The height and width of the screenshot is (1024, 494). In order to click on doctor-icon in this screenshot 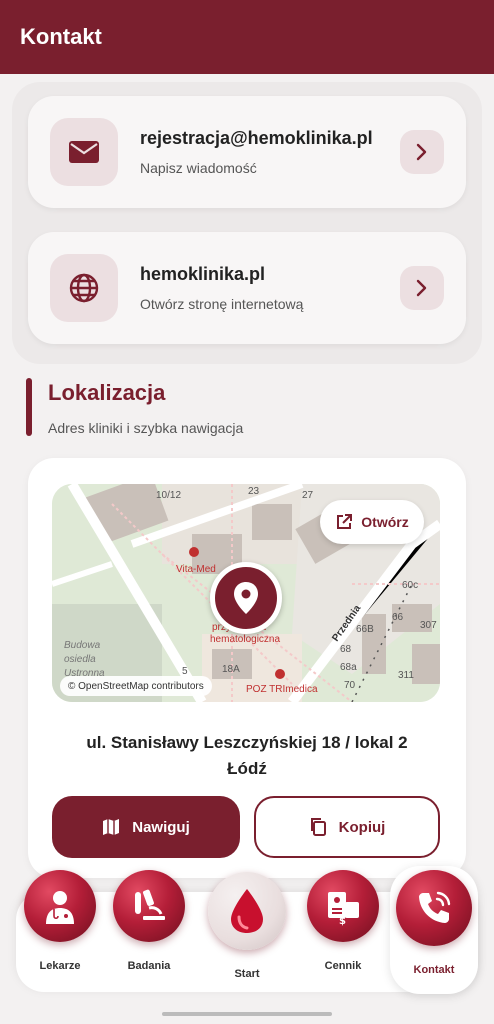, I will do `click(60, 906)`.